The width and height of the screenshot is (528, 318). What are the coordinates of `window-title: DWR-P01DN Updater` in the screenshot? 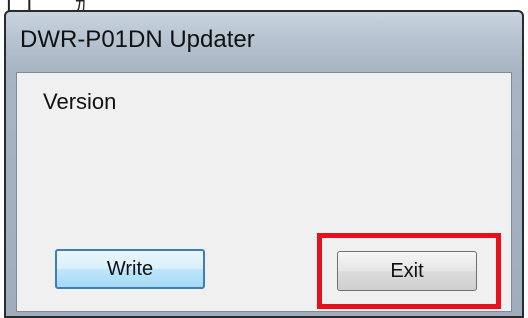 It's located at (137, 39).